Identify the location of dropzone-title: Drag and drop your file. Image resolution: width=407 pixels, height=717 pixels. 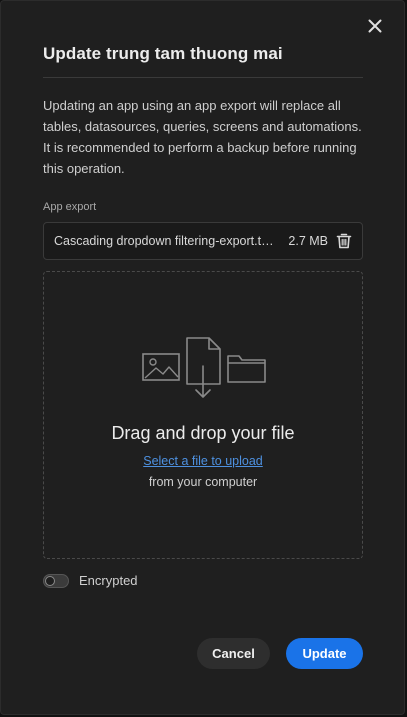
(203, 433).